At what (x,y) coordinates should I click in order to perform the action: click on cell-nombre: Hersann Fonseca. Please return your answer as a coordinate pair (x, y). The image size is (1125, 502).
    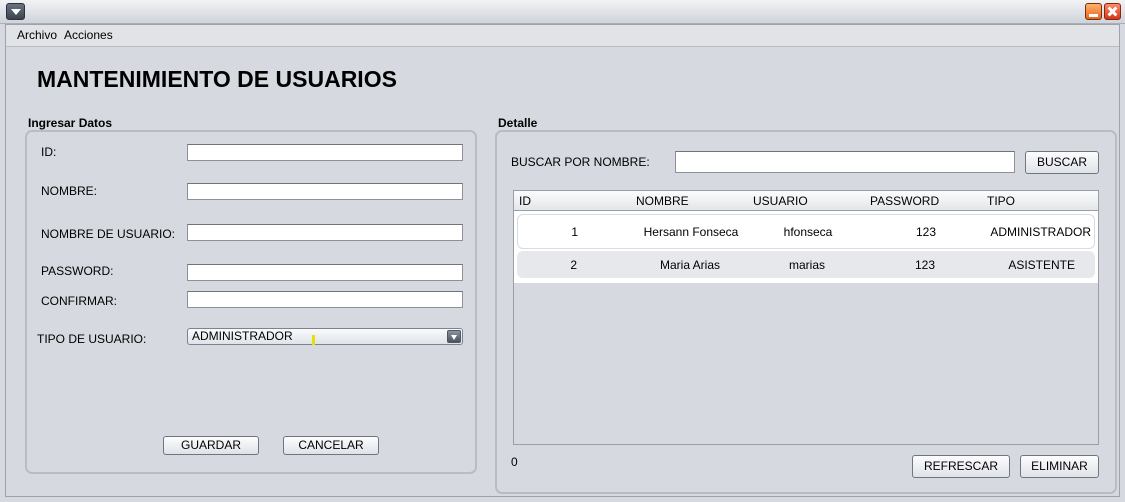
    Looking at the image, I should click on (691, 232).